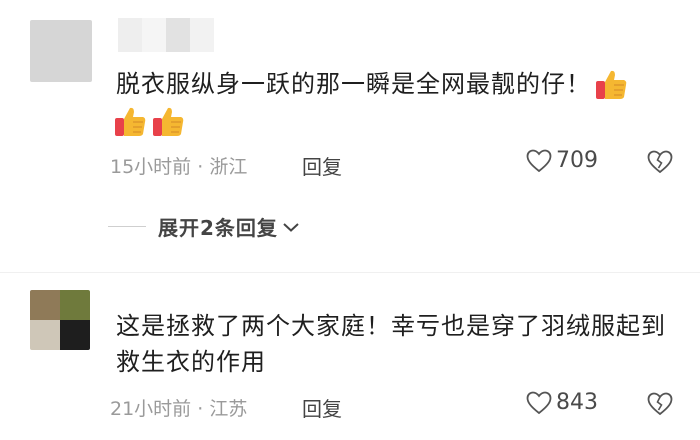 This screenshot has height=440, width=700. What do you see at coordinates (151, 167) in the screenshot?
I see `comment-time: 15小时前` at bounding box center [151, 167].